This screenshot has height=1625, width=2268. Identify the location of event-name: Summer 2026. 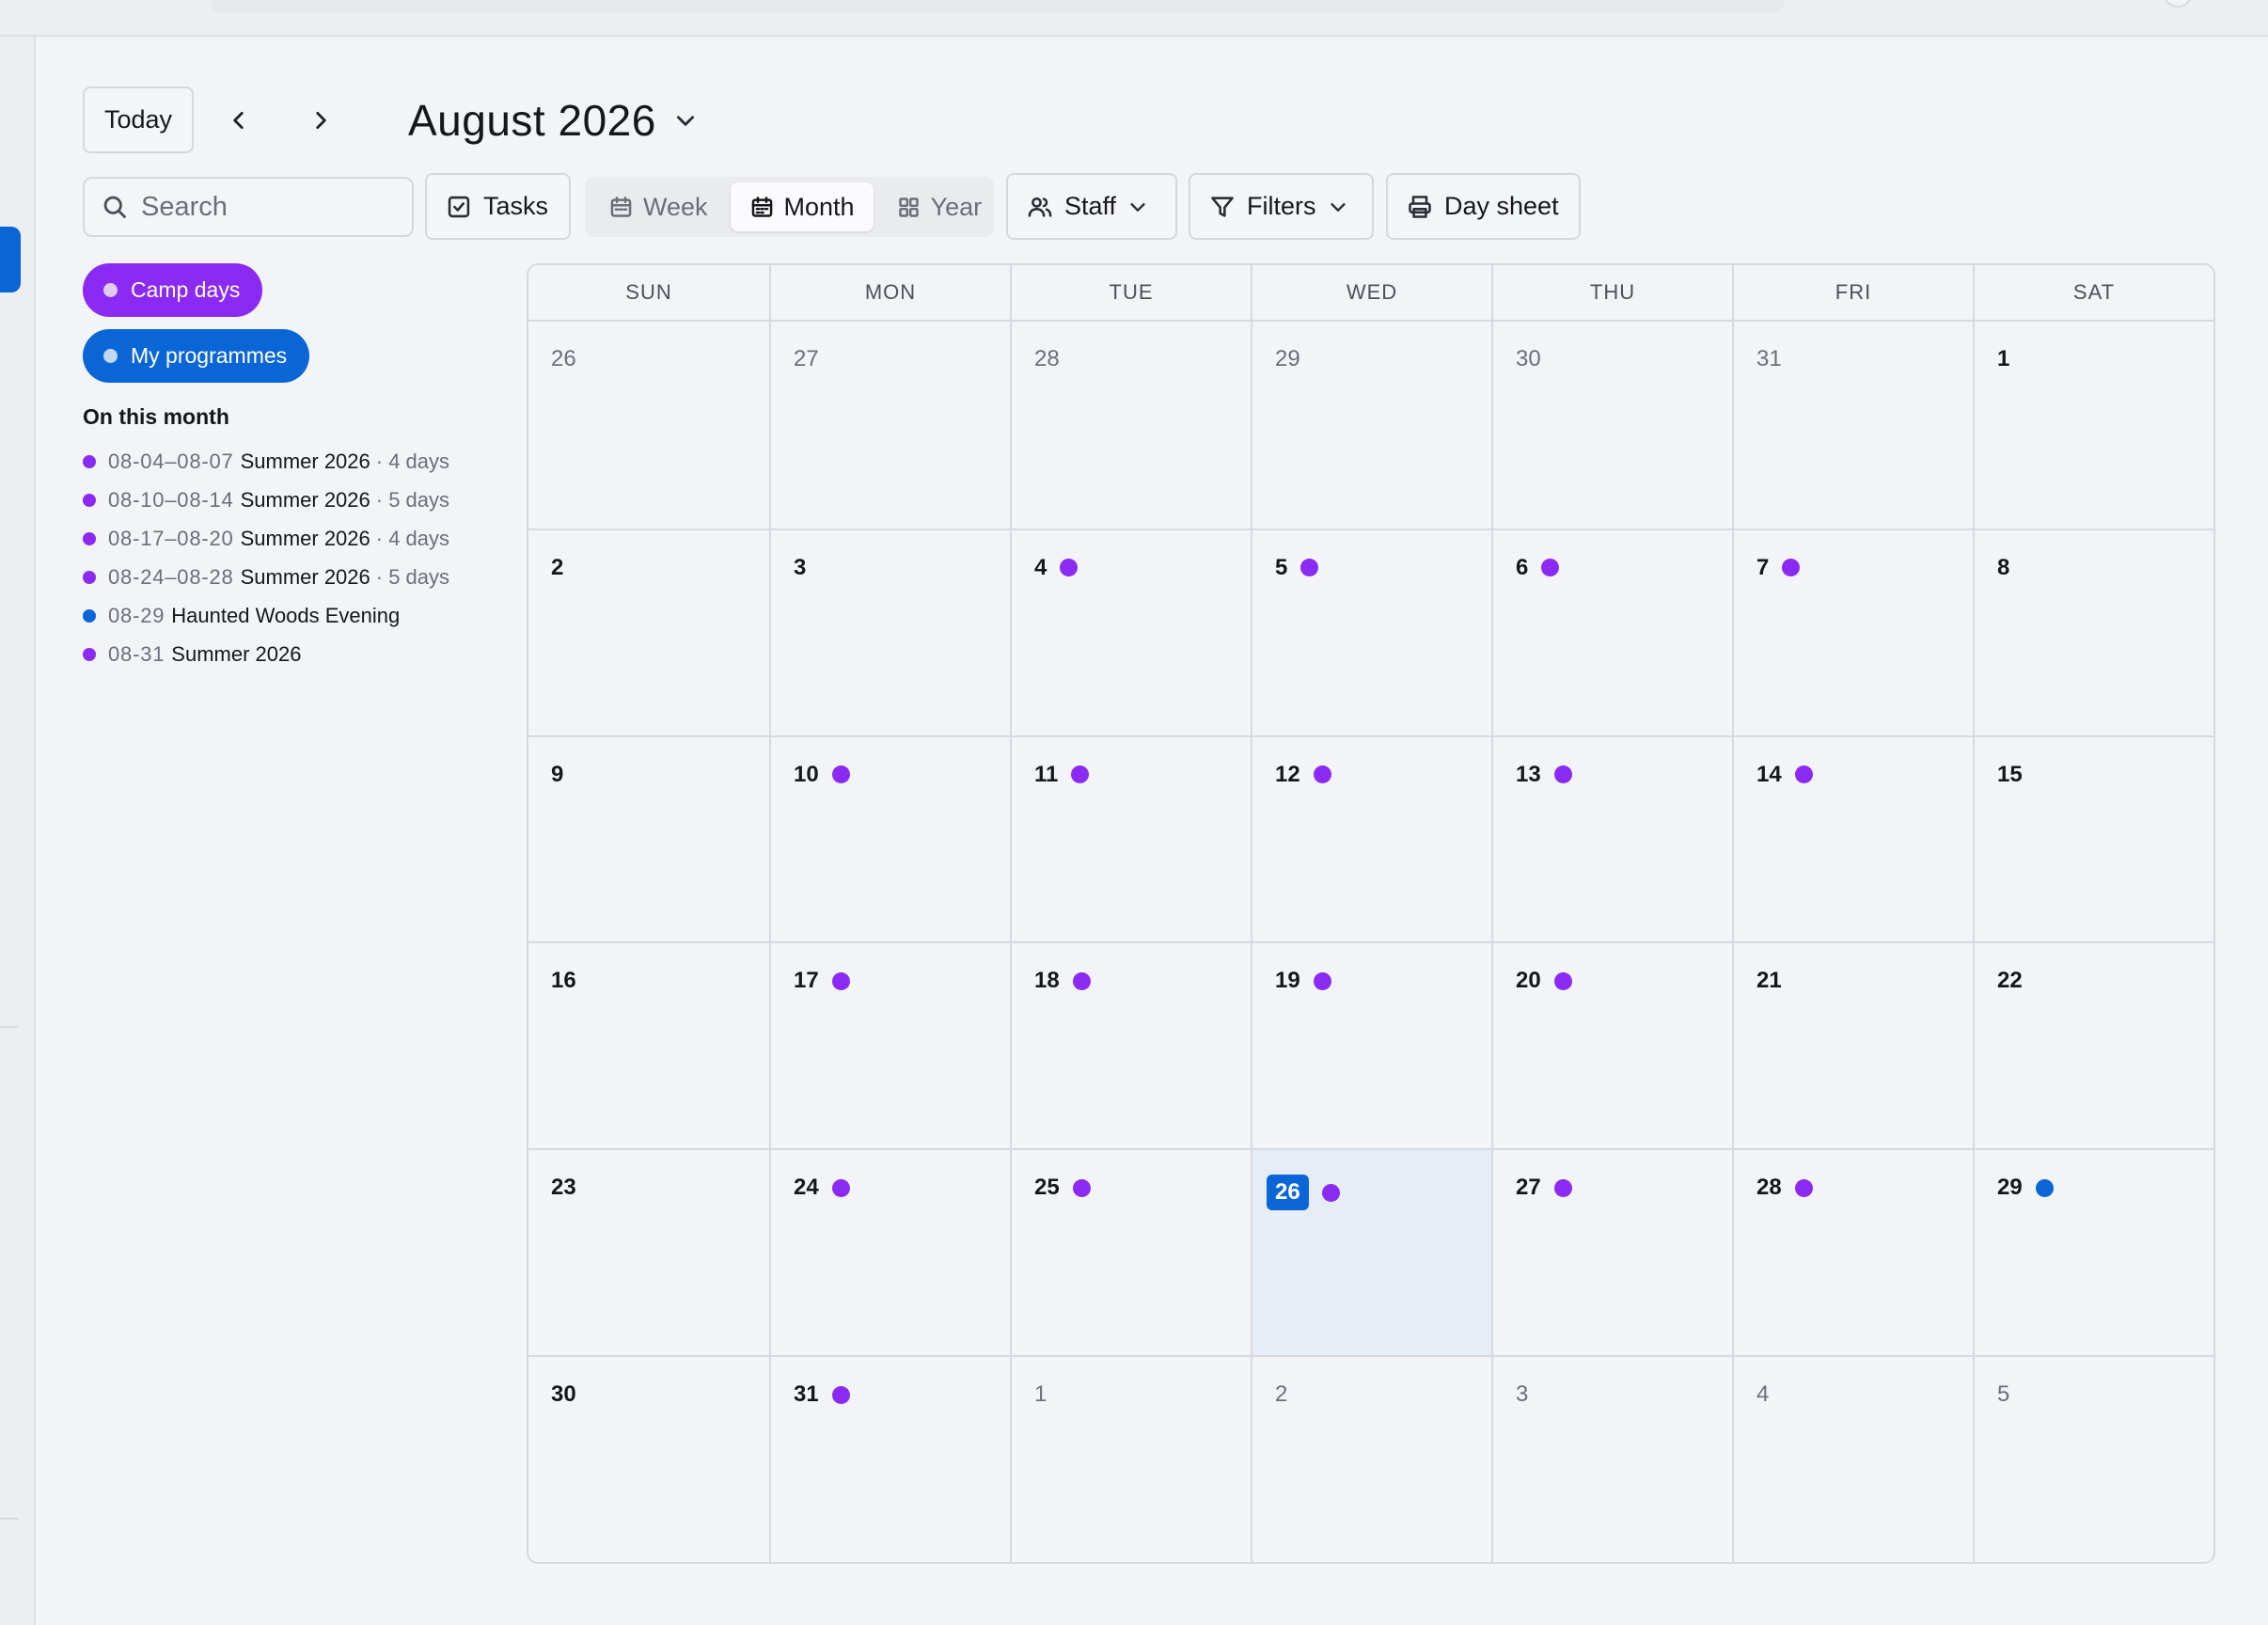
(305, 538).